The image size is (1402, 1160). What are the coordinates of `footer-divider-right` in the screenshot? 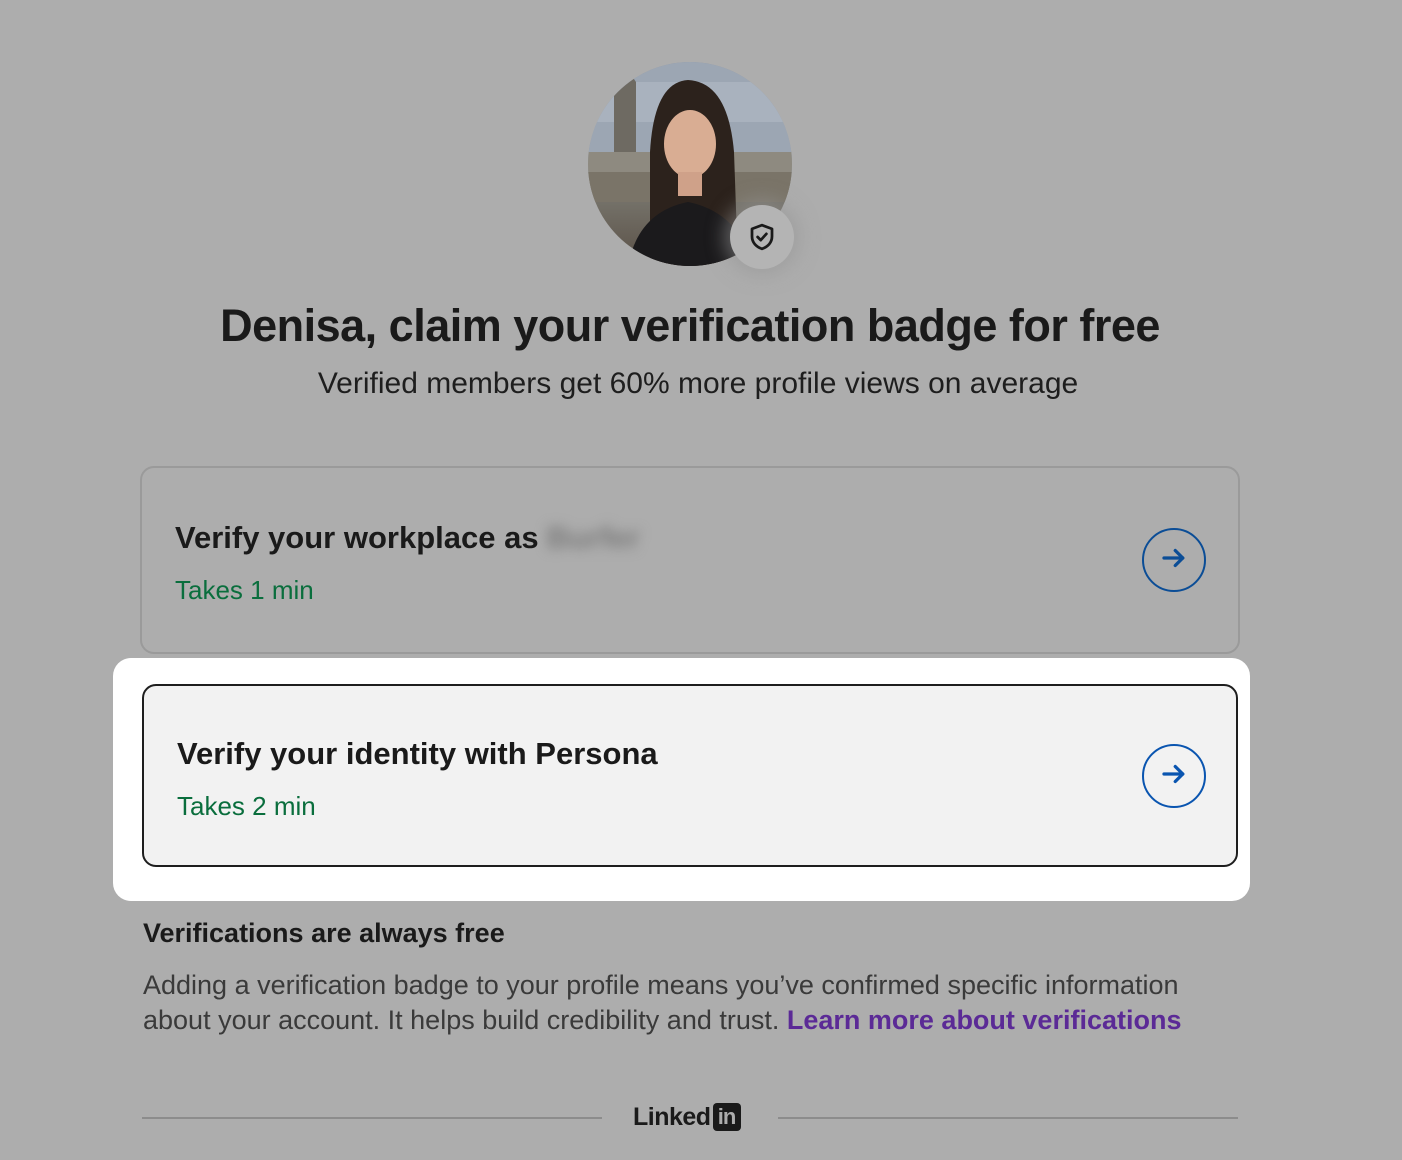 It's located at (1008, 1118).